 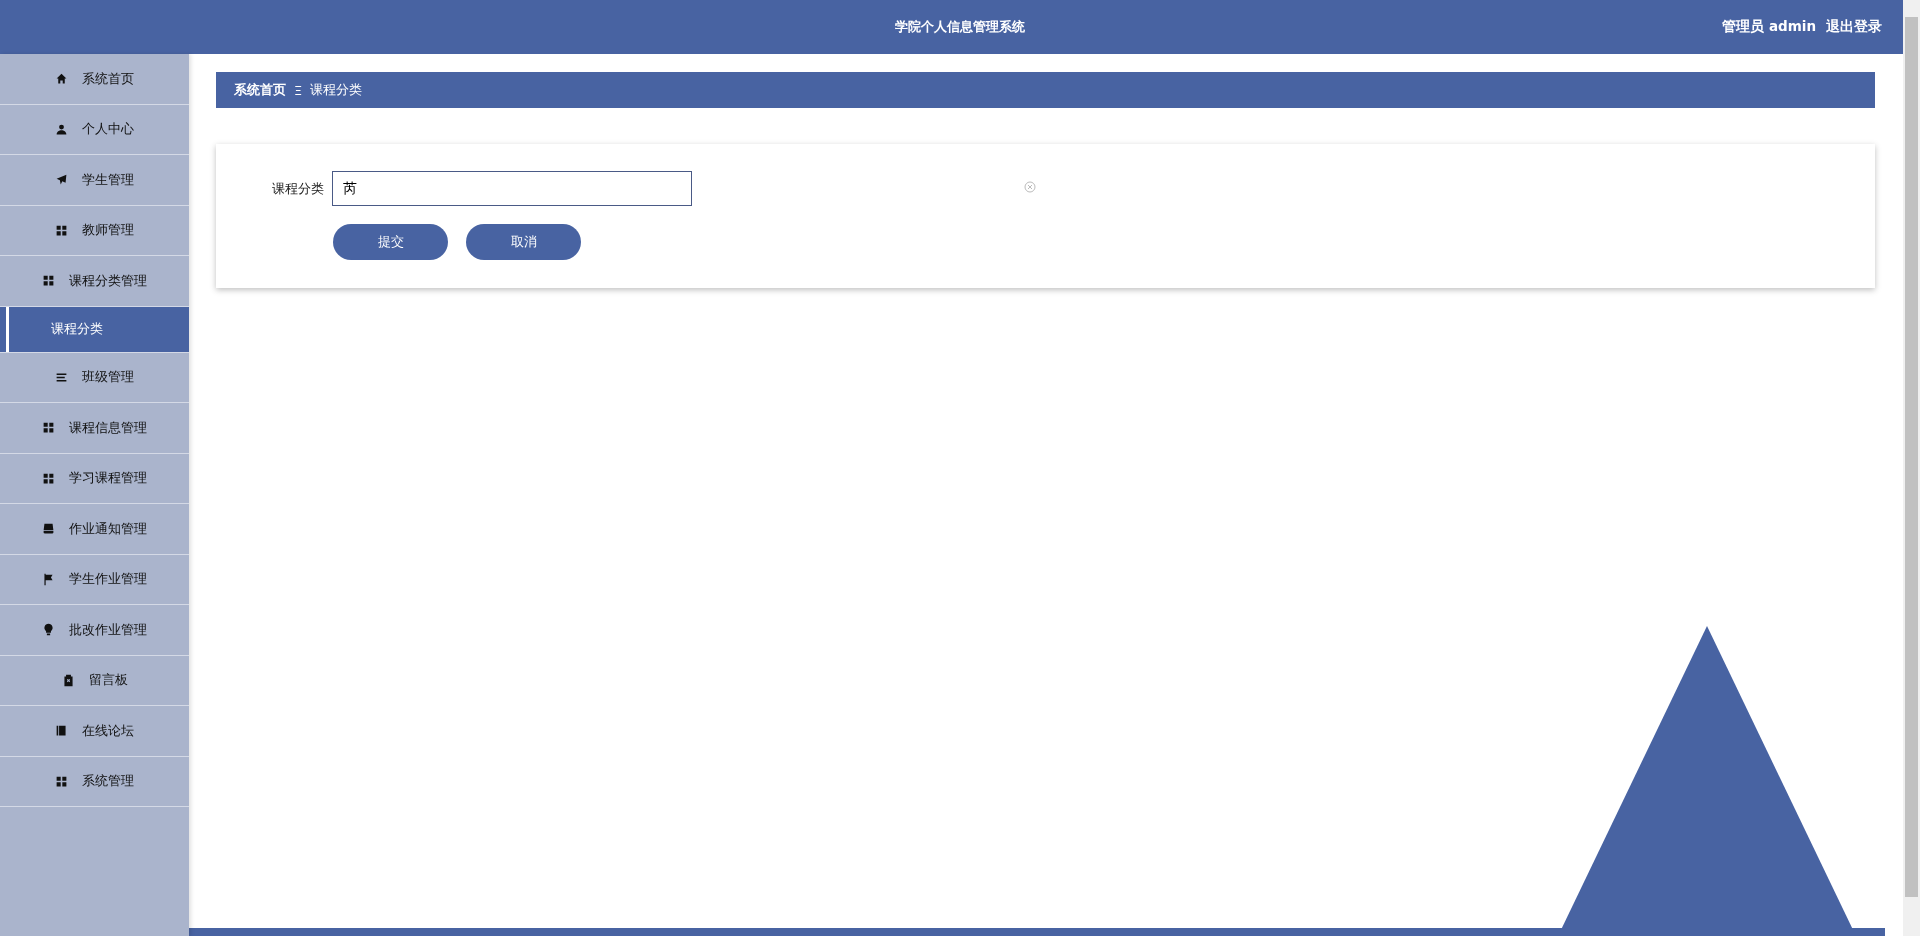 What do you see at coordinates (48, 529) in the screenshot?
I see `inbox-icon` at bounding box center [48, 529].